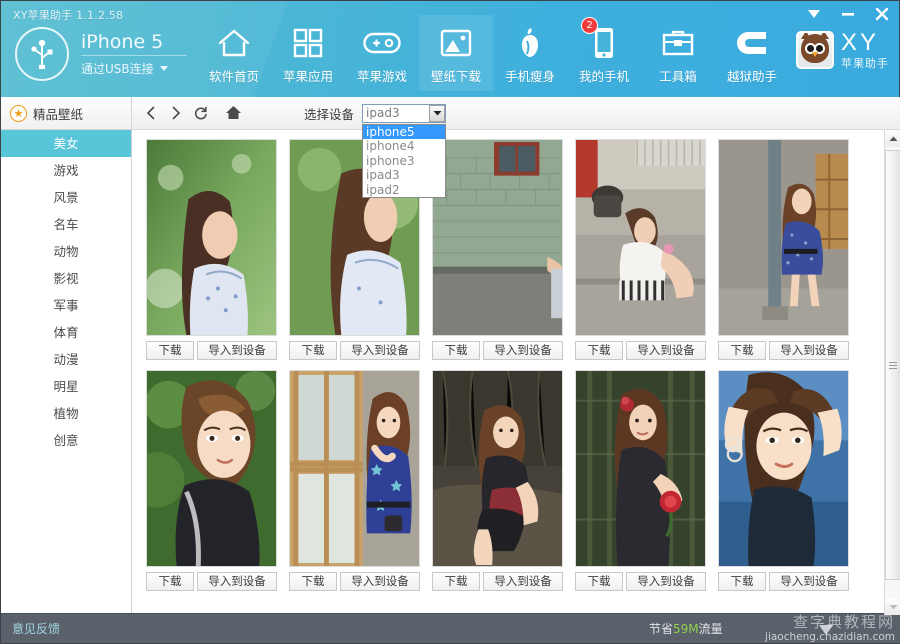  I want to click on scroll-up-button, so click(892, 138).